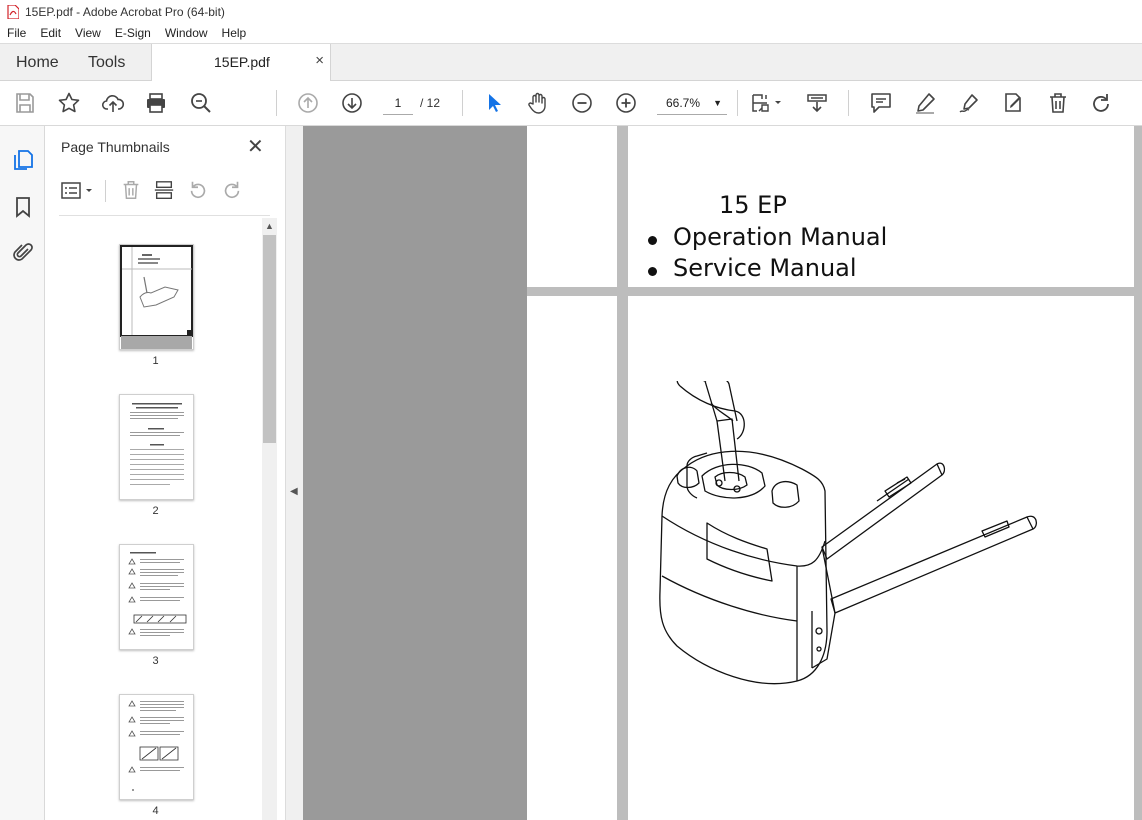 The image size is (1142, 820). Describe the element at coordinates (50, 33) in the screenshot. I see `menu-edit: Edit` at that location.